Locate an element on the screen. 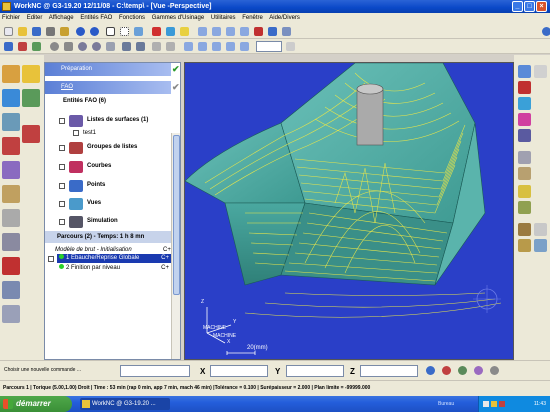 Image resolution: width=550 pixels, height=412 pixels. stock-icon is located at coordinates (524, 245).